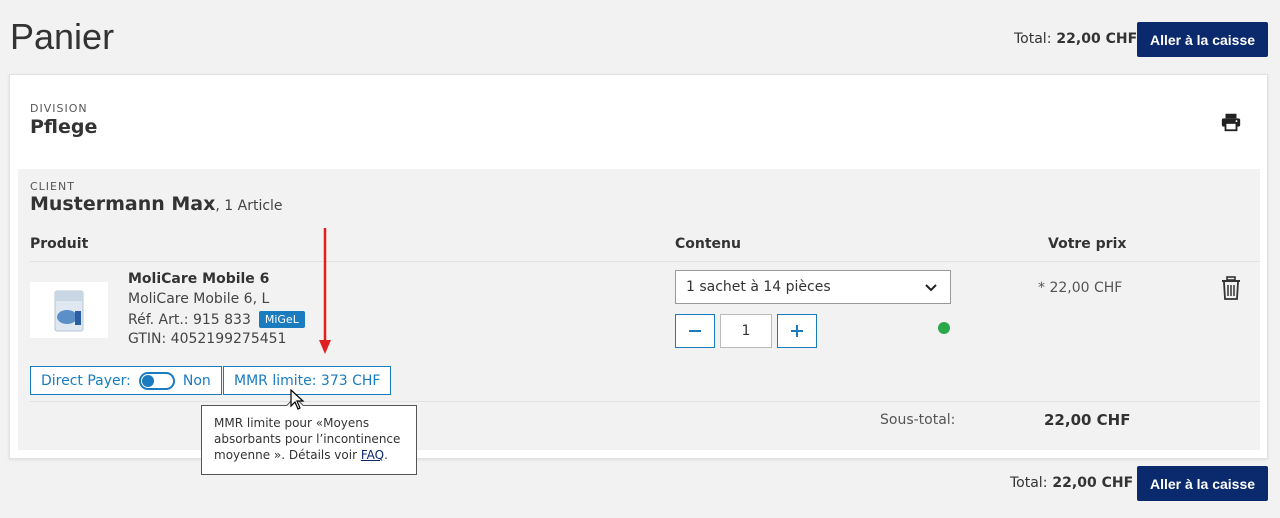 The width and height of the screenshot is (1280, 518). What do you see at coordinates (62, 36) in the screenshot?
I see `page-title: Panier` at bounding box center [62, 36].